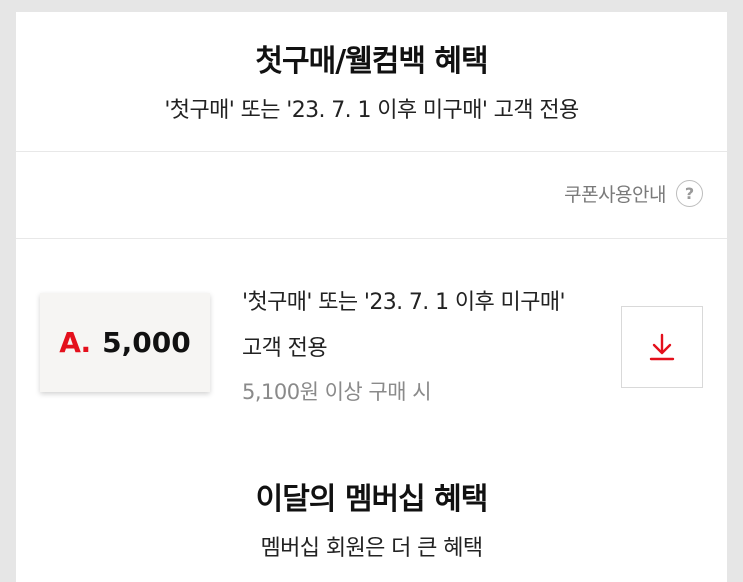 This screenshot has height=582, width=743. Describe the element at coordinates (372, 499) in the screenshot. I see `membership-section-title: 이달의 멤버십 혜택` at that location.